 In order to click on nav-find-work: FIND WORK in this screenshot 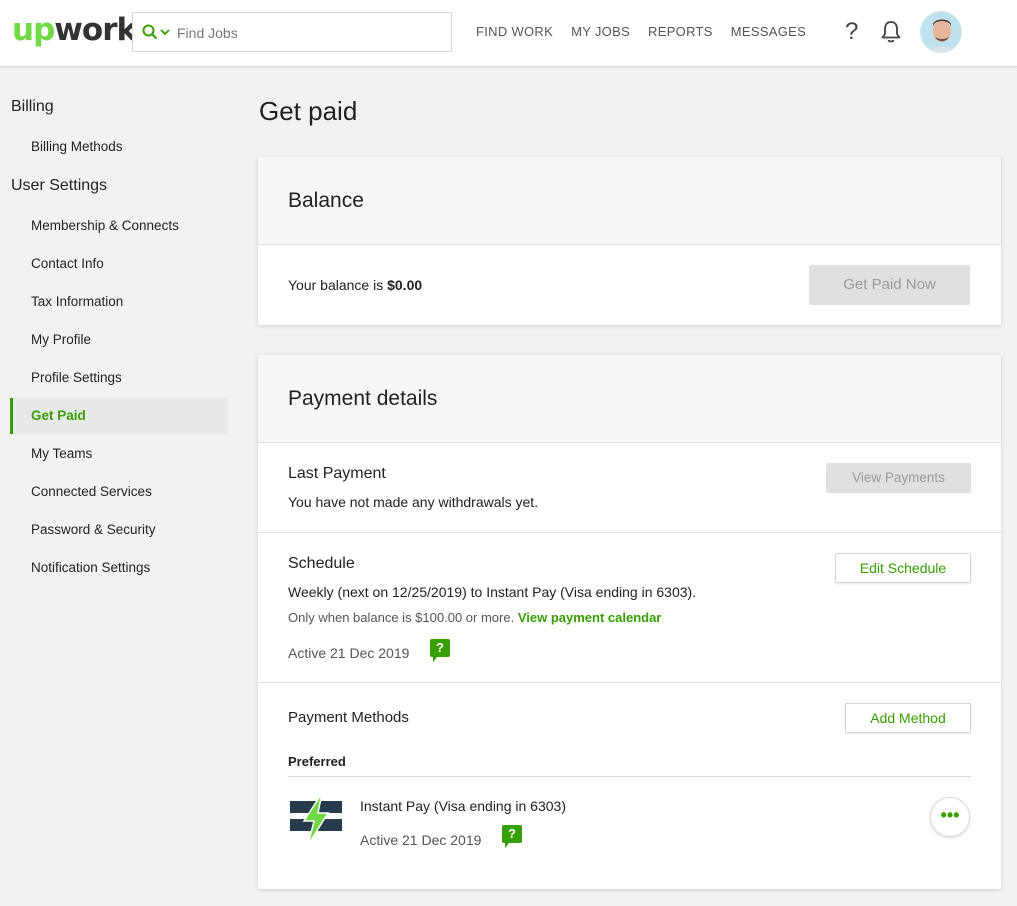, I will do `click(514, 31)`.